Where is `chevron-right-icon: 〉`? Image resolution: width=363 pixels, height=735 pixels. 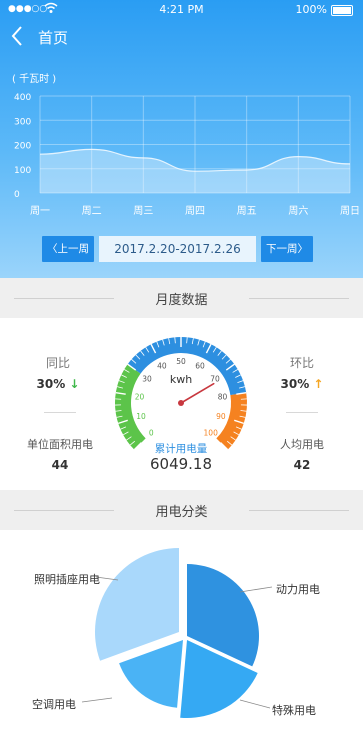
chevron-right-icon: 〉 is located at coordinates (303, 249).